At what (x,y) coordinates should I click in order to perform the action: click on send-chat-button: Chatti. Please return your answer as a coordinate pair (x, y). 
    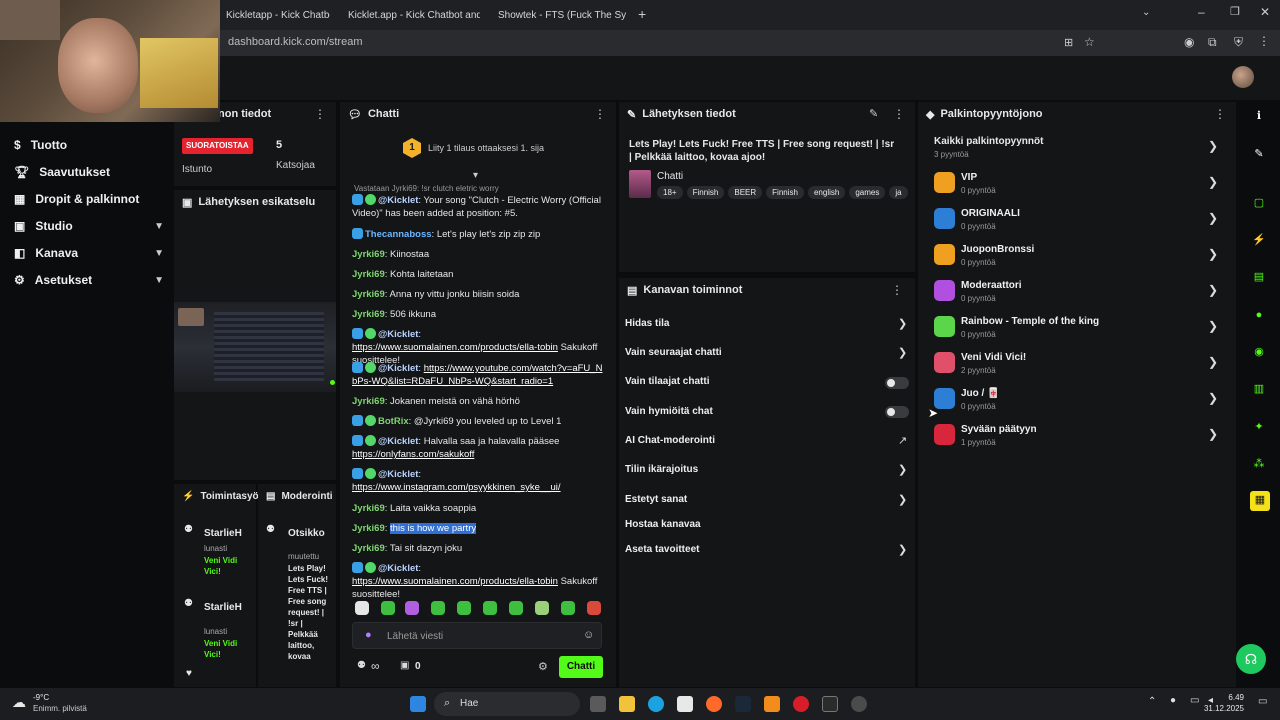
    Looking at the image, I should click on (581, 667).